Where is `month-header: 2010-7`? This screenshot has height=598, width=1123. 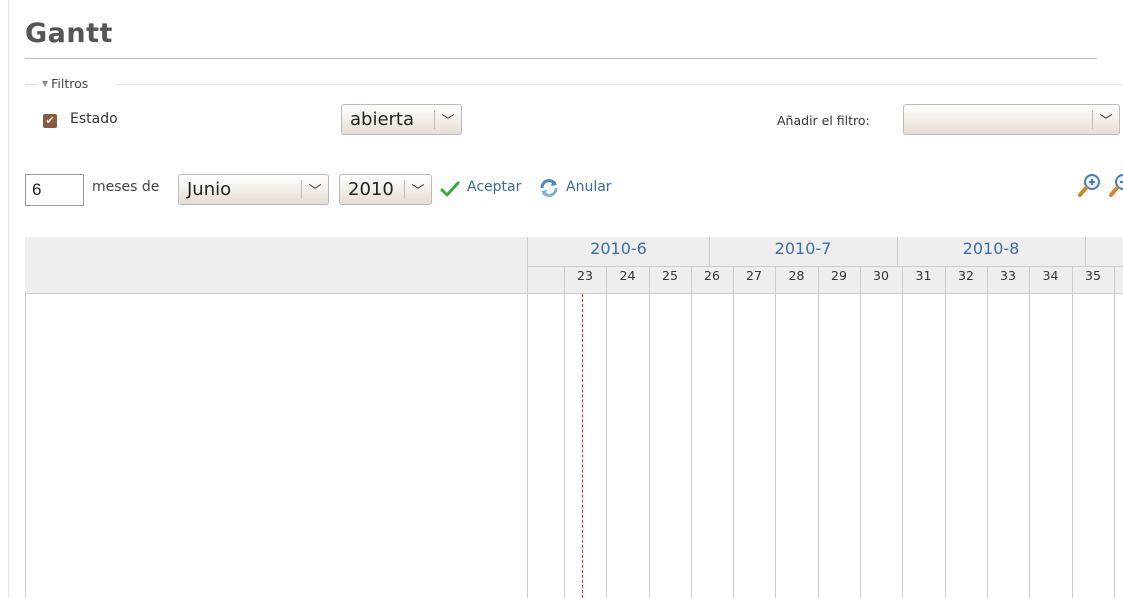
month-header: 2010-7 is located at coordinates (803, 248).